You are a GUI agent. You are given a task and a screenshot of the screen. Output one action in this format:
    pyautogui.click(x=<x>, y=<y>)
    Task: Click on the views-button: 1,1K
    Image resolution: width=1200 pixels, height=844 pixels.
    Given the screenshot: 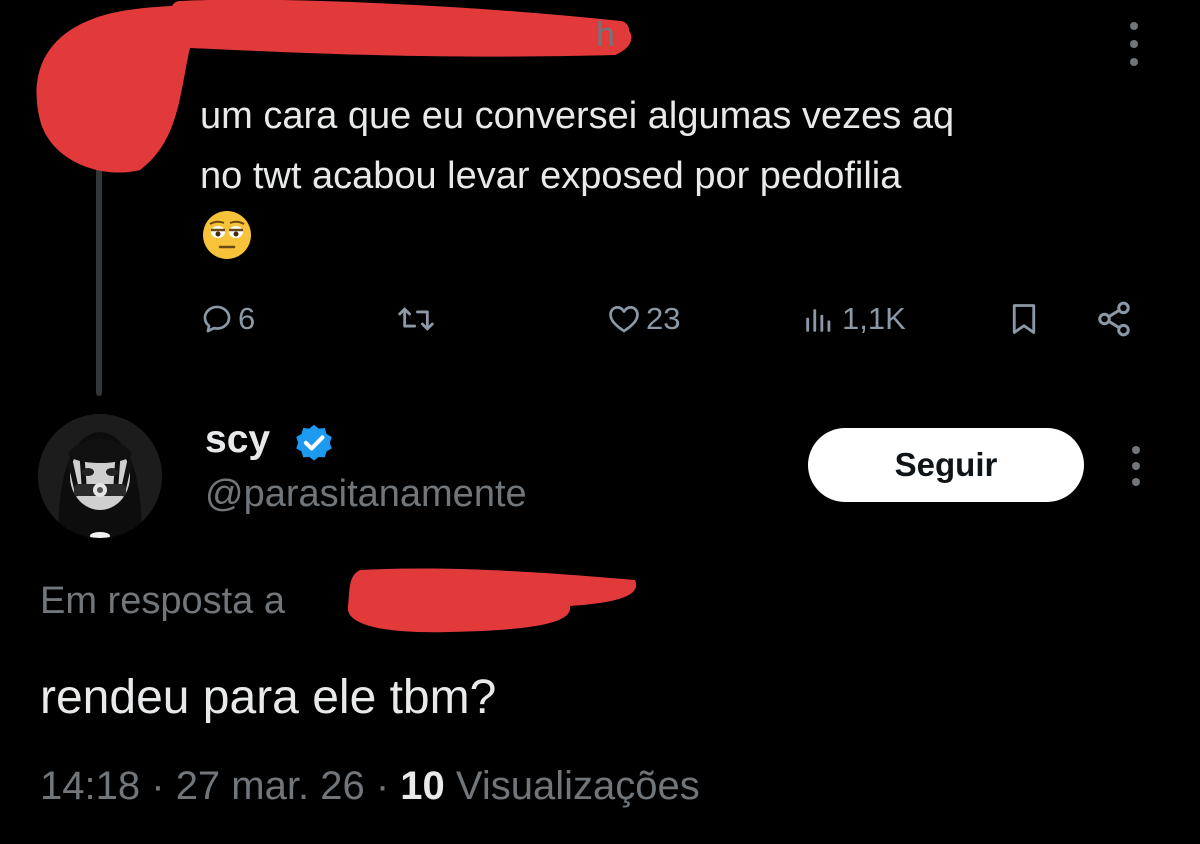 What is the action you would take?
    pyautogui.click(x=853, y=319)
    